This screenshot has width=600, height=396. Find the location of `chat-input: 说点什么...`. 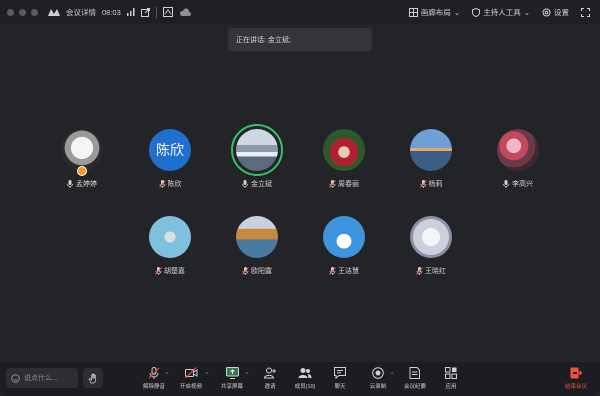

chat-input: 说点什么... is located at coordinates (42, 378).